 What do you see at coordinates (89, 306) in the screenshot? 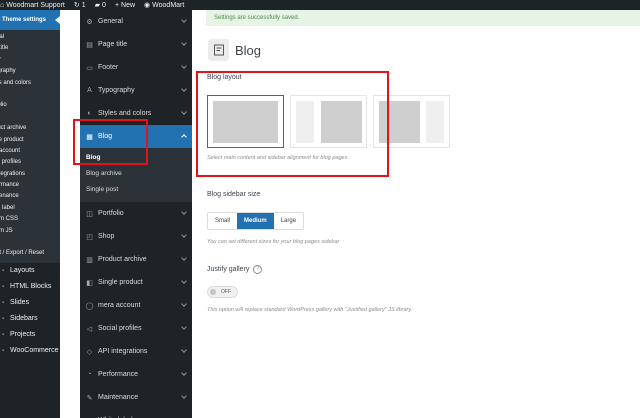
I see `account-icon: ◯` at bounding box center [89, 306].